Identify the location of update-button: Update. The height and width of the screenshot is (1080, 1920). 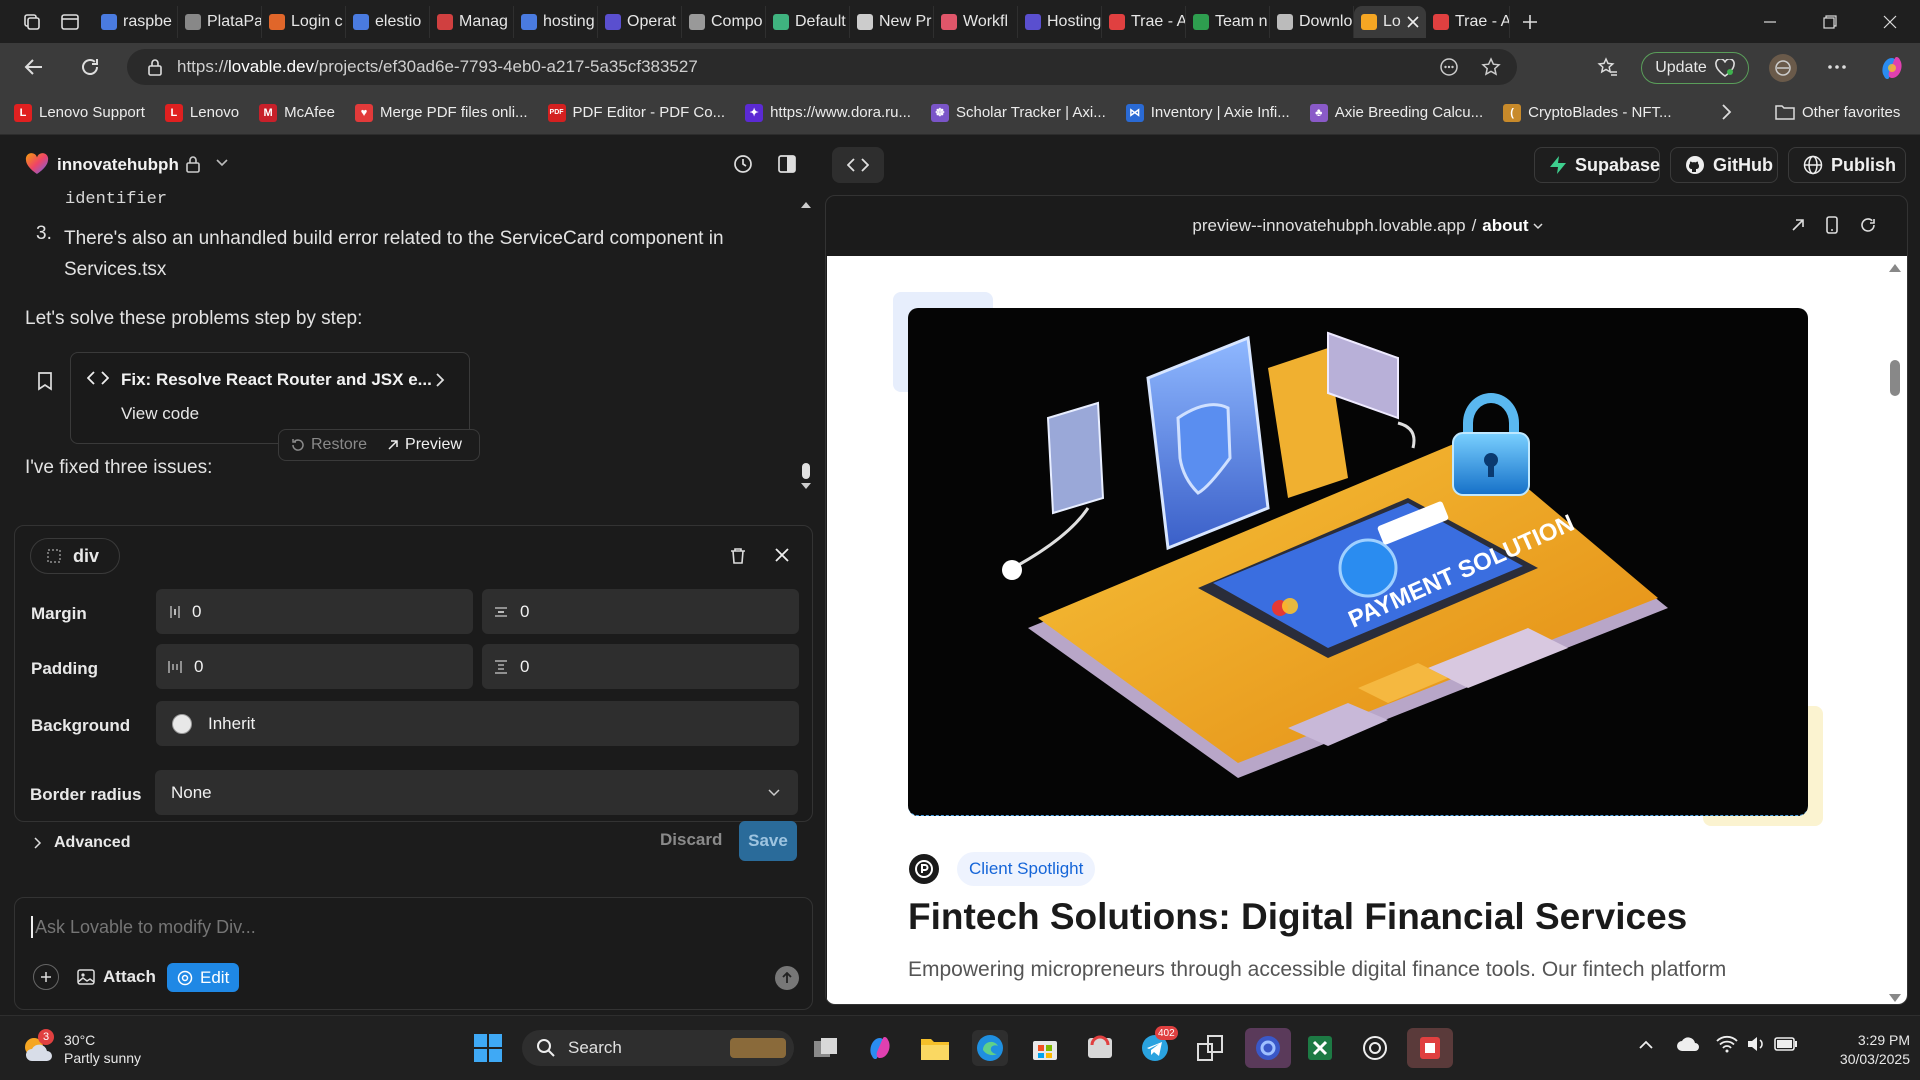
(1695, 68).